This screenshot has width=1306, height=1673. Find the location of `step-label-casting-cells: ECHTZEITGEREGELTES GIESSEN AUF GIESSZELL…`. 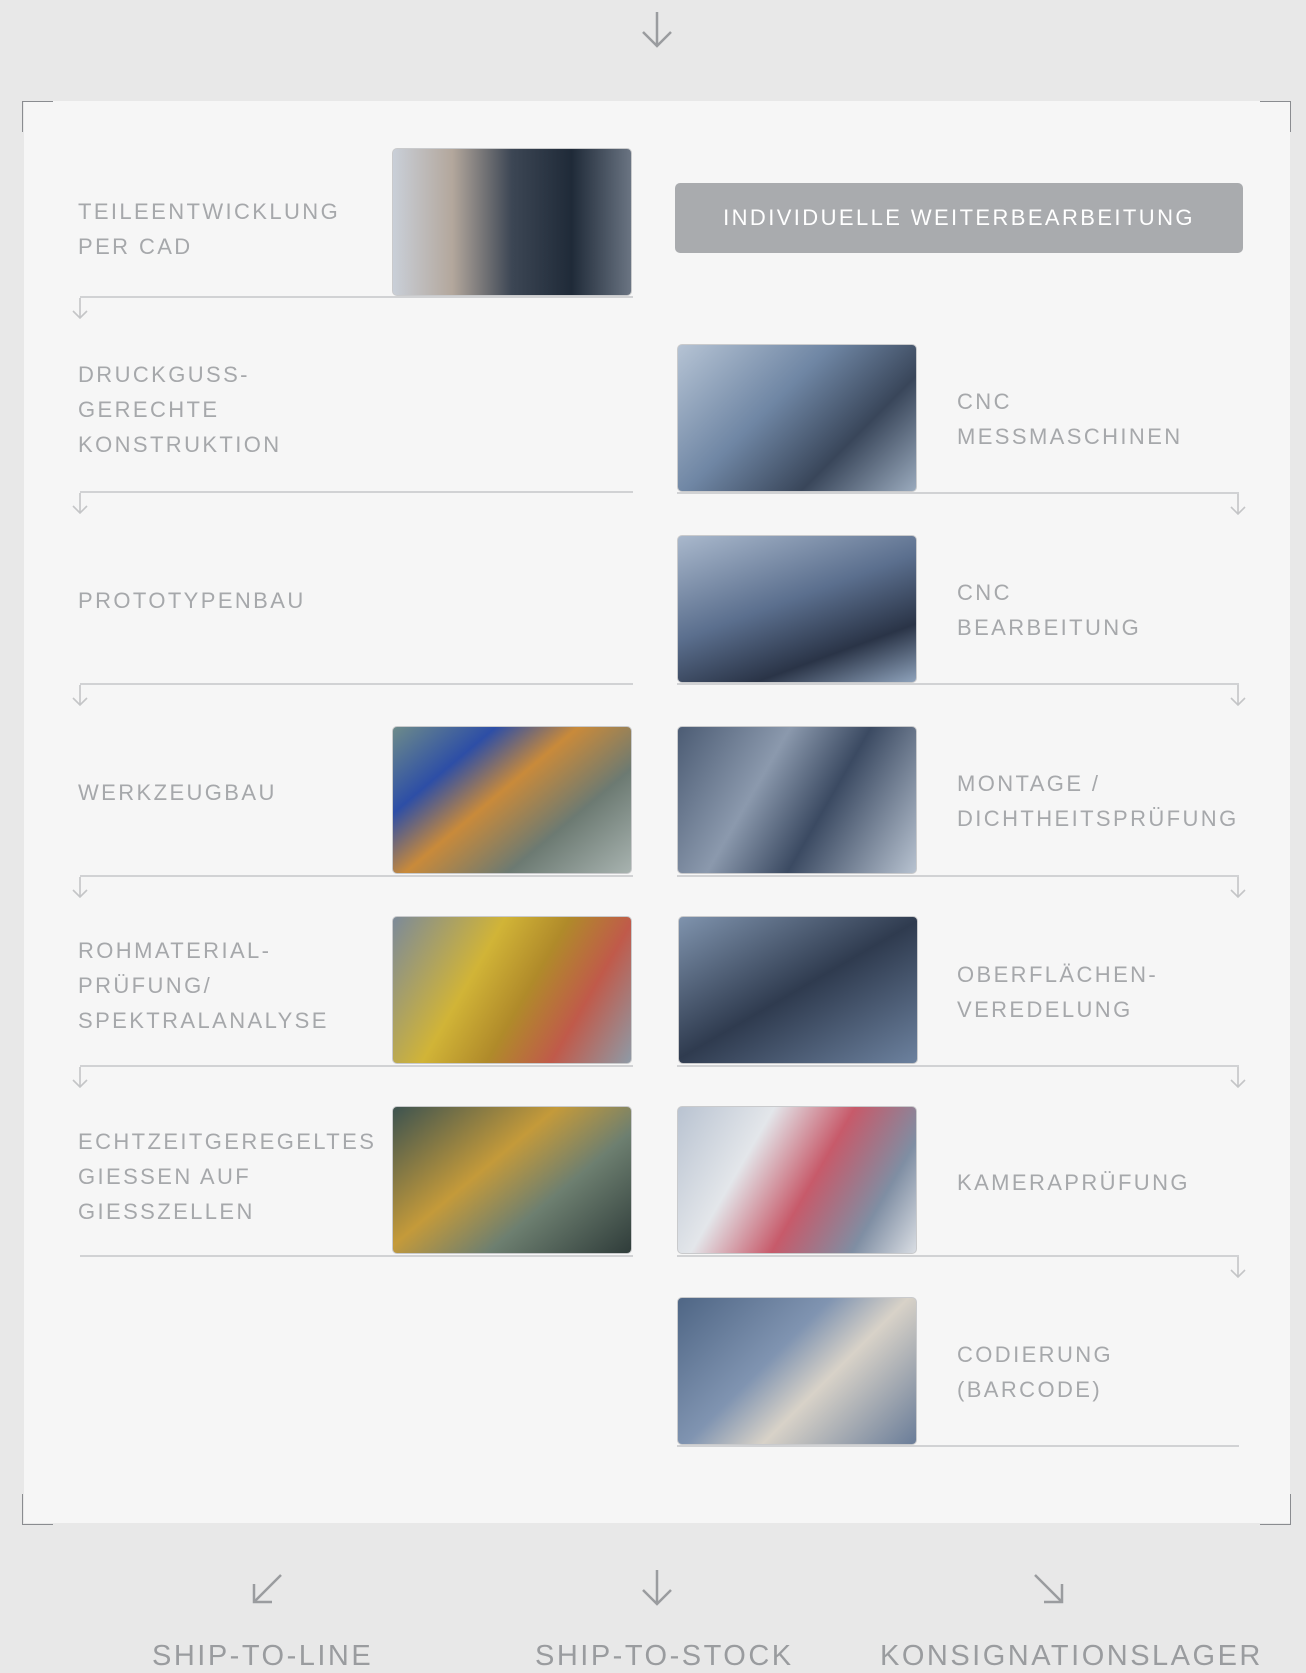

step-label-casting-cells: ECHTZEITGEREGELTES GIESSEN AUF GIESSZELL… is located at coordinates (227, 1176).